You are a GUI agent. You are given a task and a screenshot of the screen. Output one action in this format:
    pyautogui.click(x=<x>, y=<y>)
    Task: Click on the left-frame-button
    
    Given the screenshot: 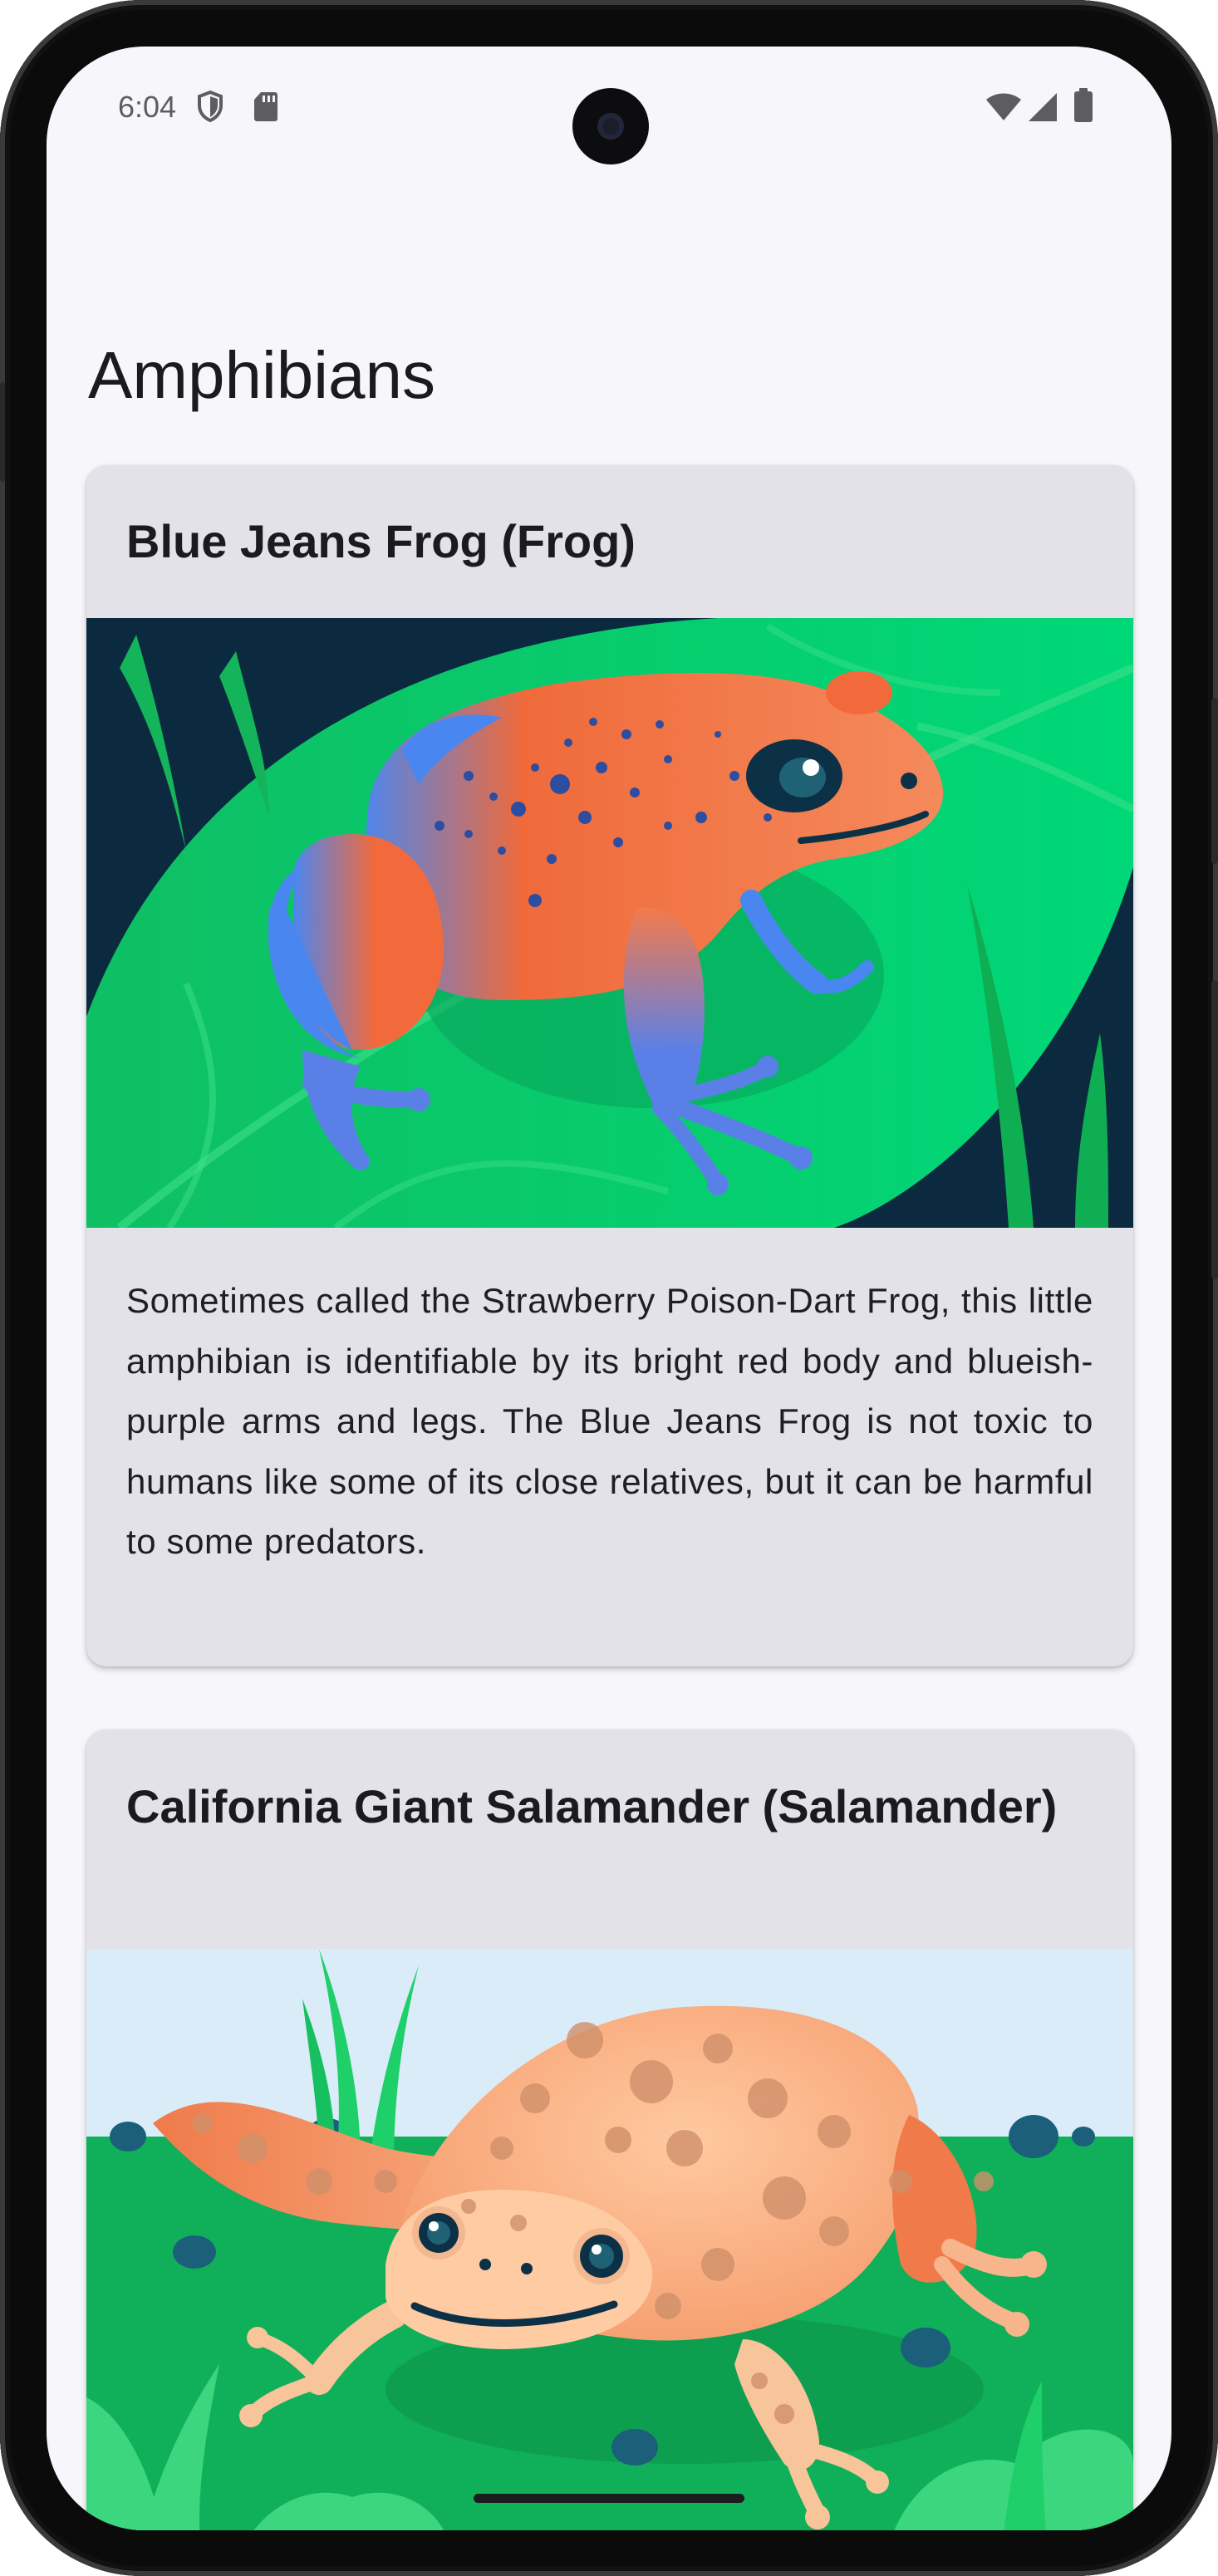 What is the action you would take?
    pyautogui.click(x=2, y=432)
    